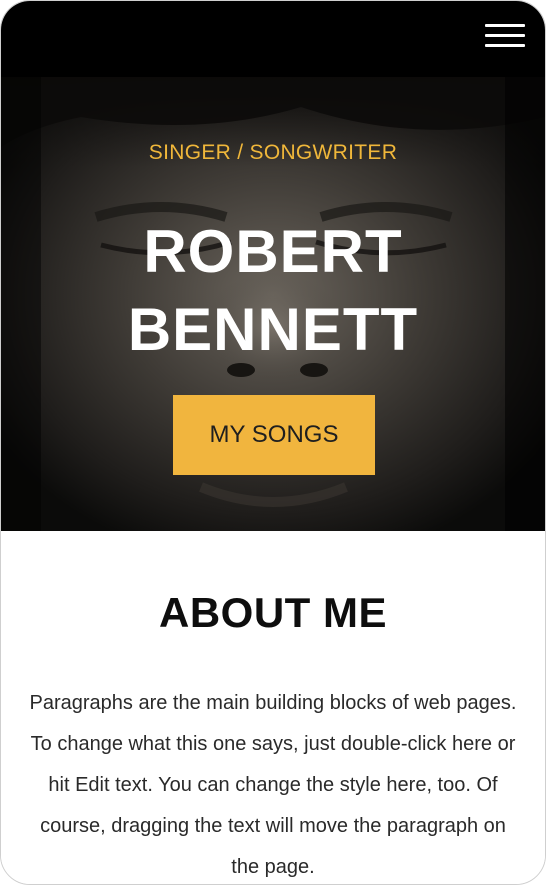 This screenshot has height=885, width=546. What do you see at coordinates (273, 152) in the screenshot?
I see `hero-tagline: SINGER / SONGWRITER` at bounding box center [273, 152].